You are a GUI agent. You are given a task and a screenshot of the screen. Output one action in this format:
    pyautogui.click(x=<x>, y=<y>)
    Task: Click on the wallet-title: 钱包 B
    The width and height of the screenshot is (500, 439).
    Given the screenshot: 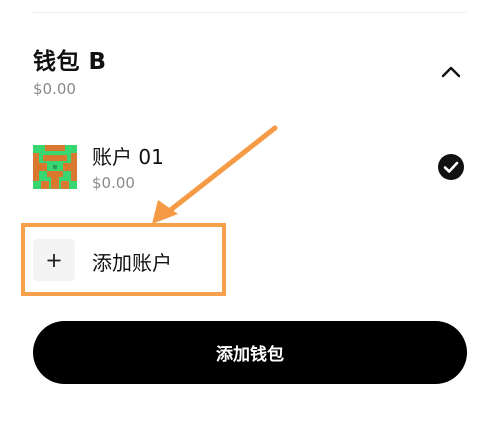 What is the action you would take?
    pyautogui.click(x=70, y=62)
    